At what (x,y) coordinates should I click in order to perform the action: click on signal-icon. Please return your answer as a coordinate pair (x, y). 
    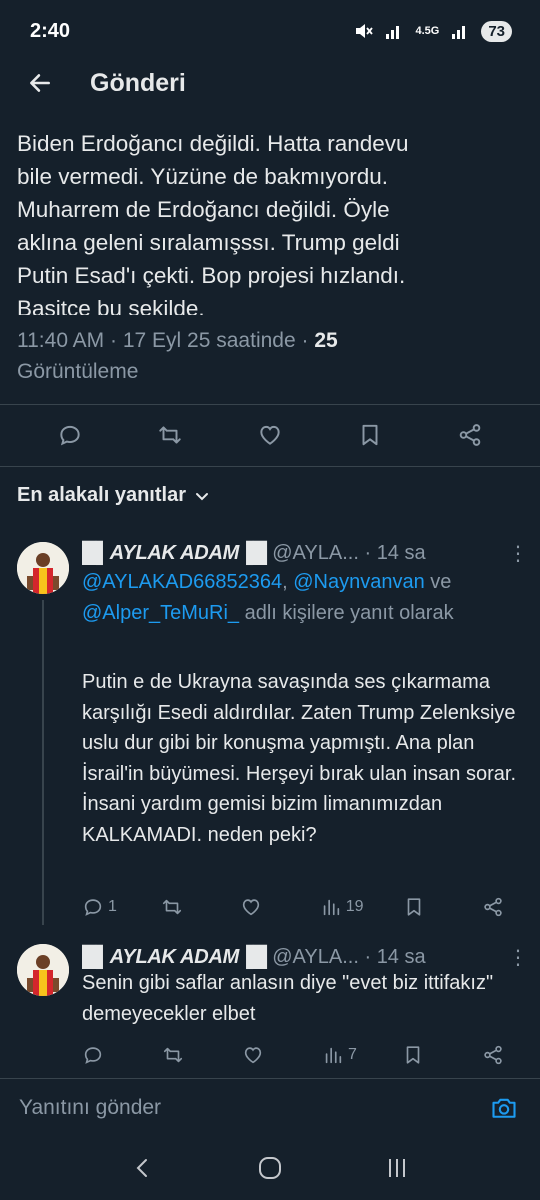
    Looking at the image, I should click on (393, 32).